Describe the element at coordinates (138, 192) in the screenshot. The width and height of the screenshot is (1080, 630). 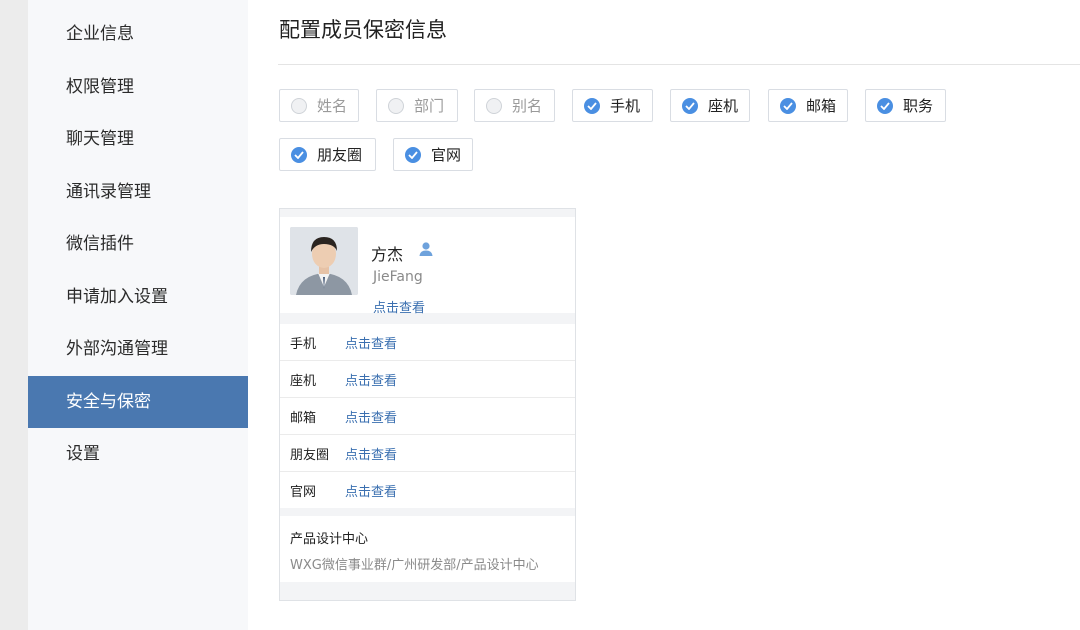
I see `sidebar-item-contacts-management: 通讯录管理` at that location.